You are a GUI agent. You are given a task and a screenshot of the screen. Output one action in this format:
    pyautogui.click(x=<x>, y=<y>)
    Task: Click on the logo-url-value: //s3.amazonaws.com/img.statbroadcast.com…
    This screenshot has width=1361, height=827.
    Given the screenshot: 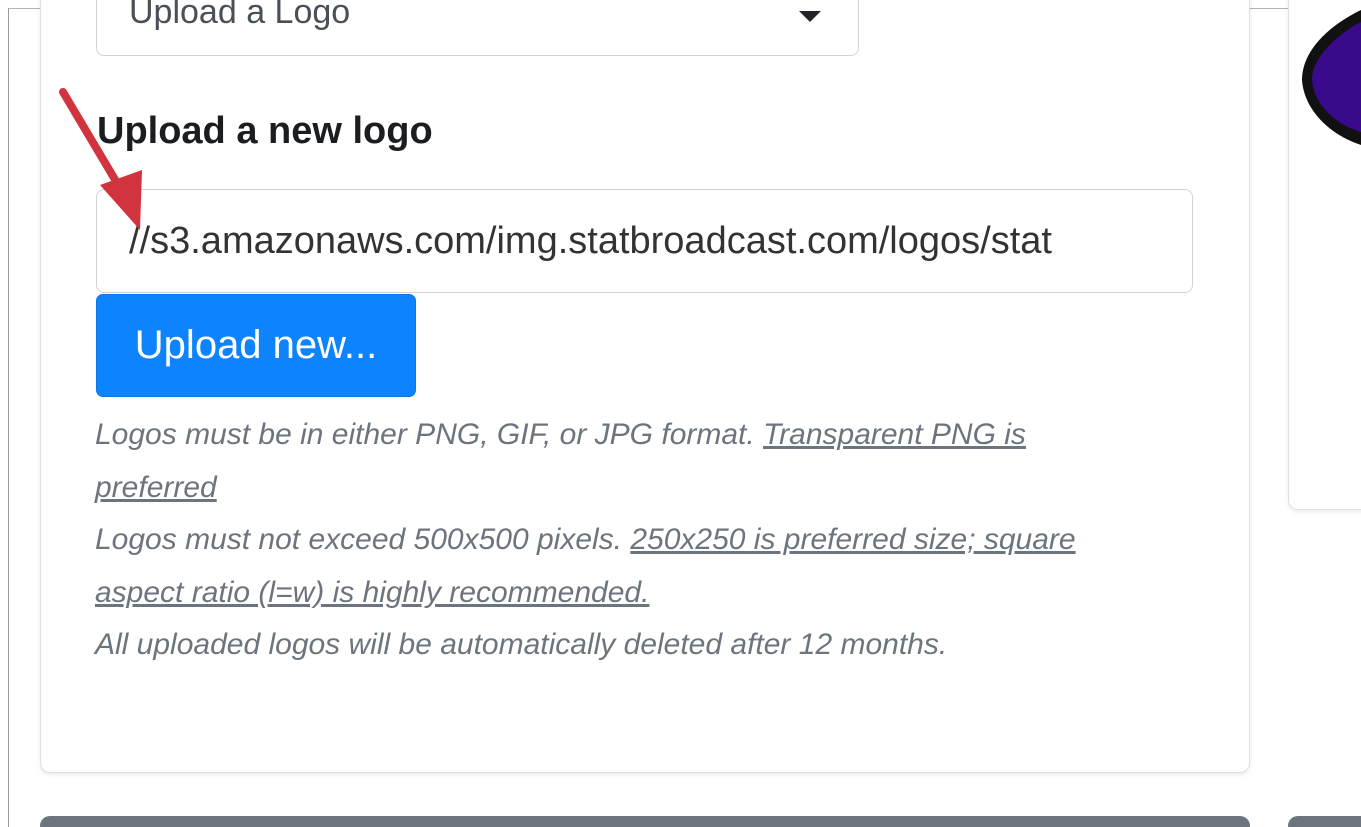 What is the action you would take?
    pyautogui.click(x=590, y=241)
    